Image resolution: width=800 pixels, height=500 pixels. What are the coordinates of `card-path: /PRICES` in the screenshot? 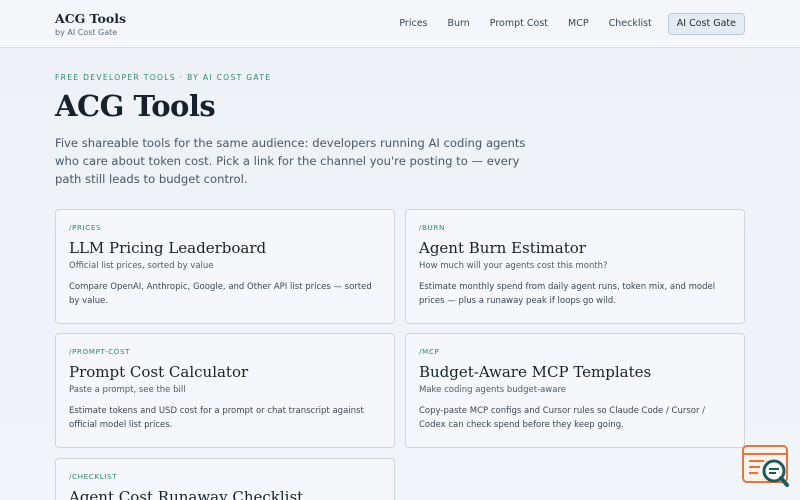 It's located at (85, 227).